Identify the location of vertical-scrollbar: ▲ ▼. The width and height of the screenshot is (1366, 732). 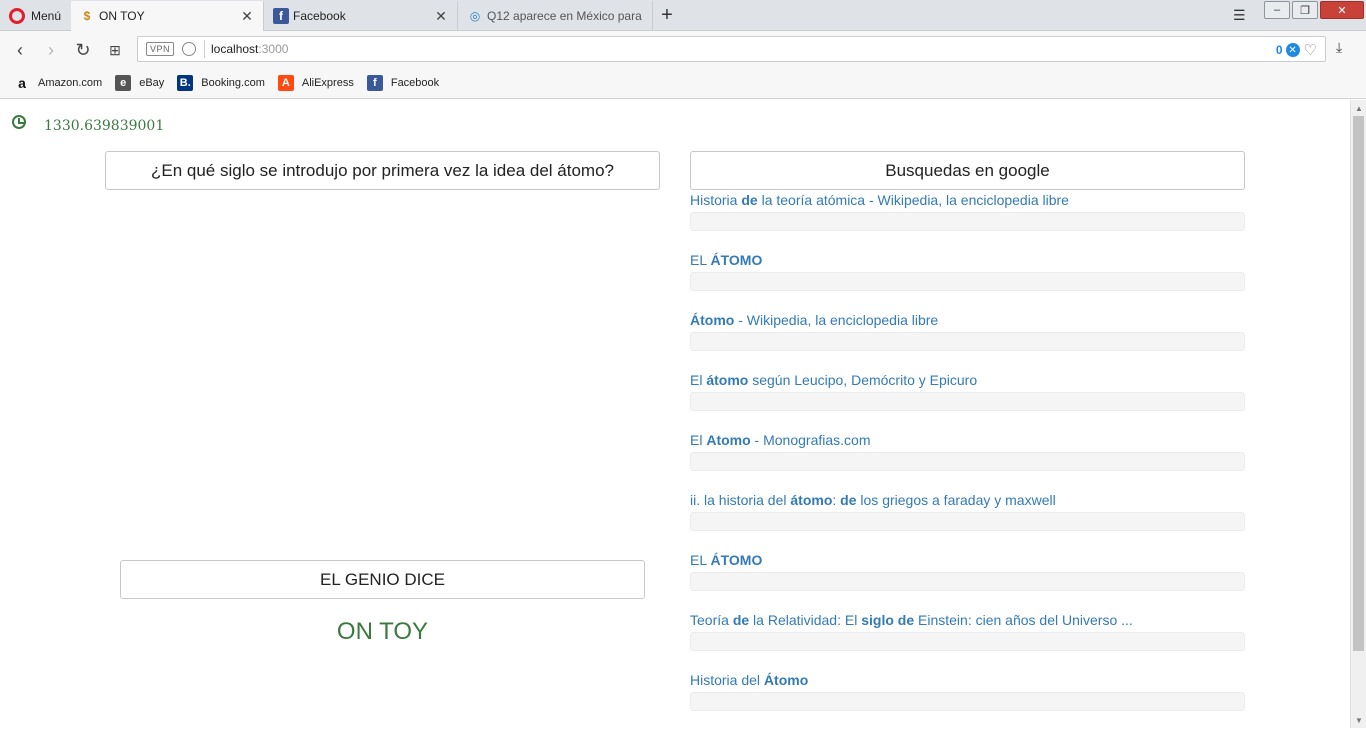
(1358, 414).